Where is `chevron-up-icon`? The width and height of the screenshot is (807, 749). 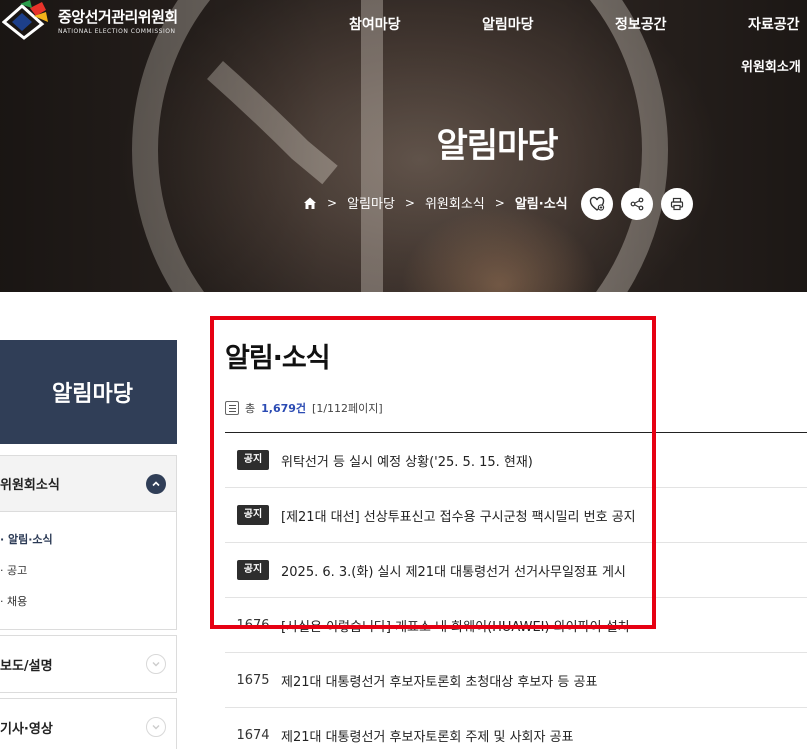 chevron-up-icon is located at coordinates (156, 483).